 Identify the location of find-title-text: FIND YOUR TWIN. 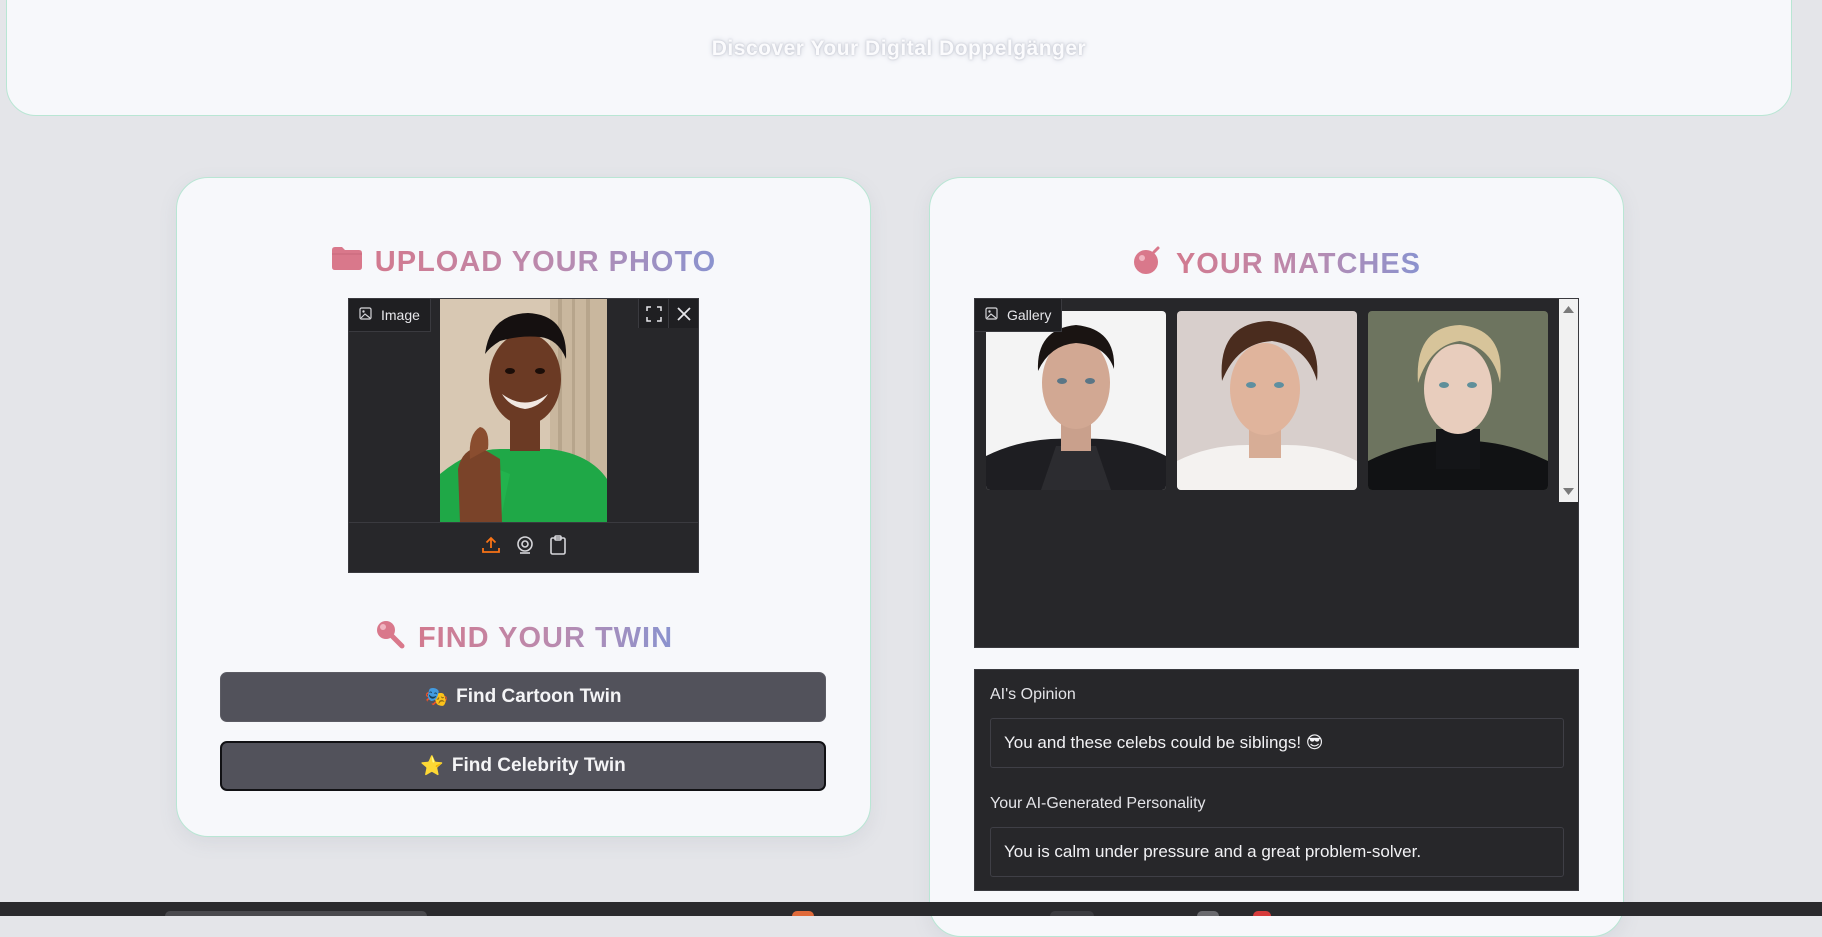
(545, 637).